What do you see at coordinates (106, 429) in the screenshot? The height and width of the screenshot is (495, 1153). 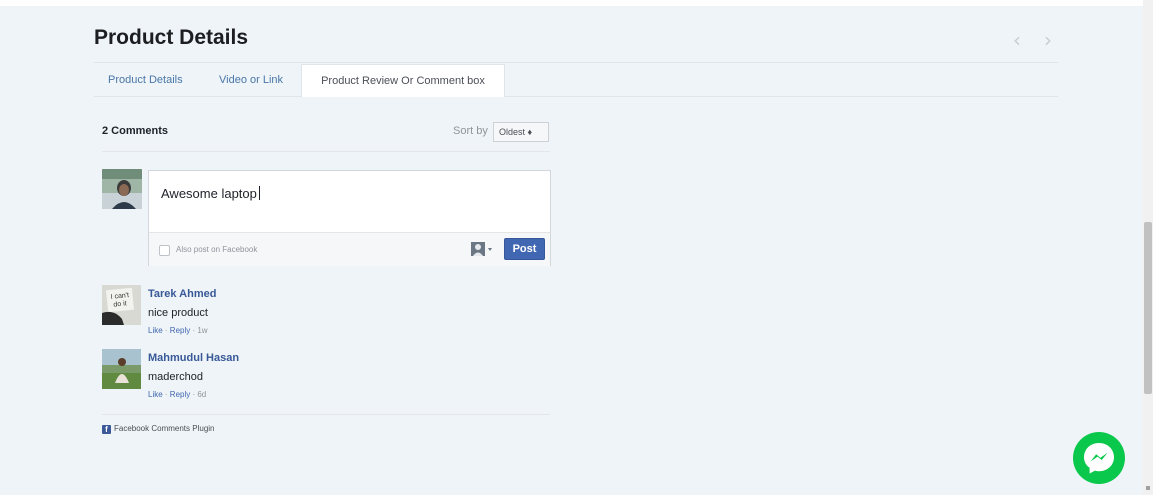 I see `facebook-icon: f` at bounding box center [106, 429].